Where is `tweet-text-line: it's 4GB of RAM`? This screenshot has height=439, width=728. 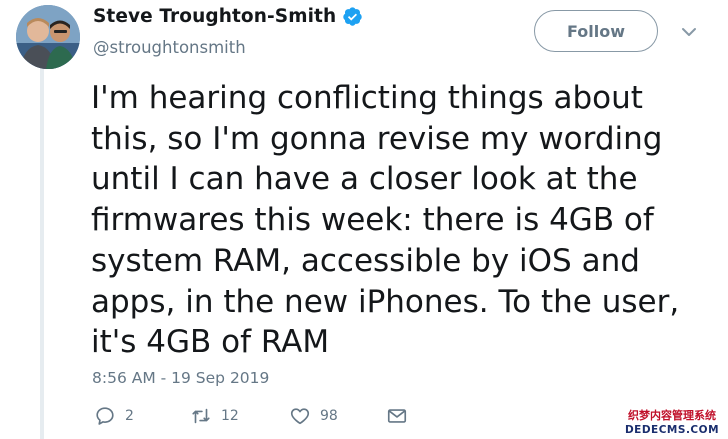
tweet-text-line: it's 4GB of RAM is located at coordinates (210, 342).